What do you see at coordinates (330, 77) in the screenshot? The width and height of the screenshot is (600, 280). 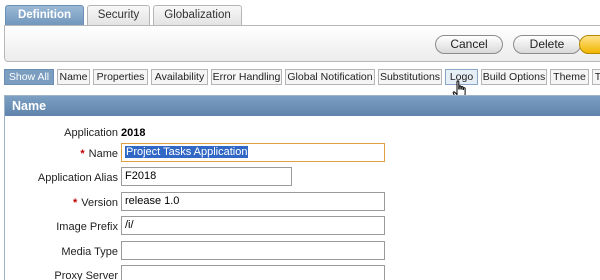 I see `subtab-global-notification: Global Notification` at bounding box center [330, 77].